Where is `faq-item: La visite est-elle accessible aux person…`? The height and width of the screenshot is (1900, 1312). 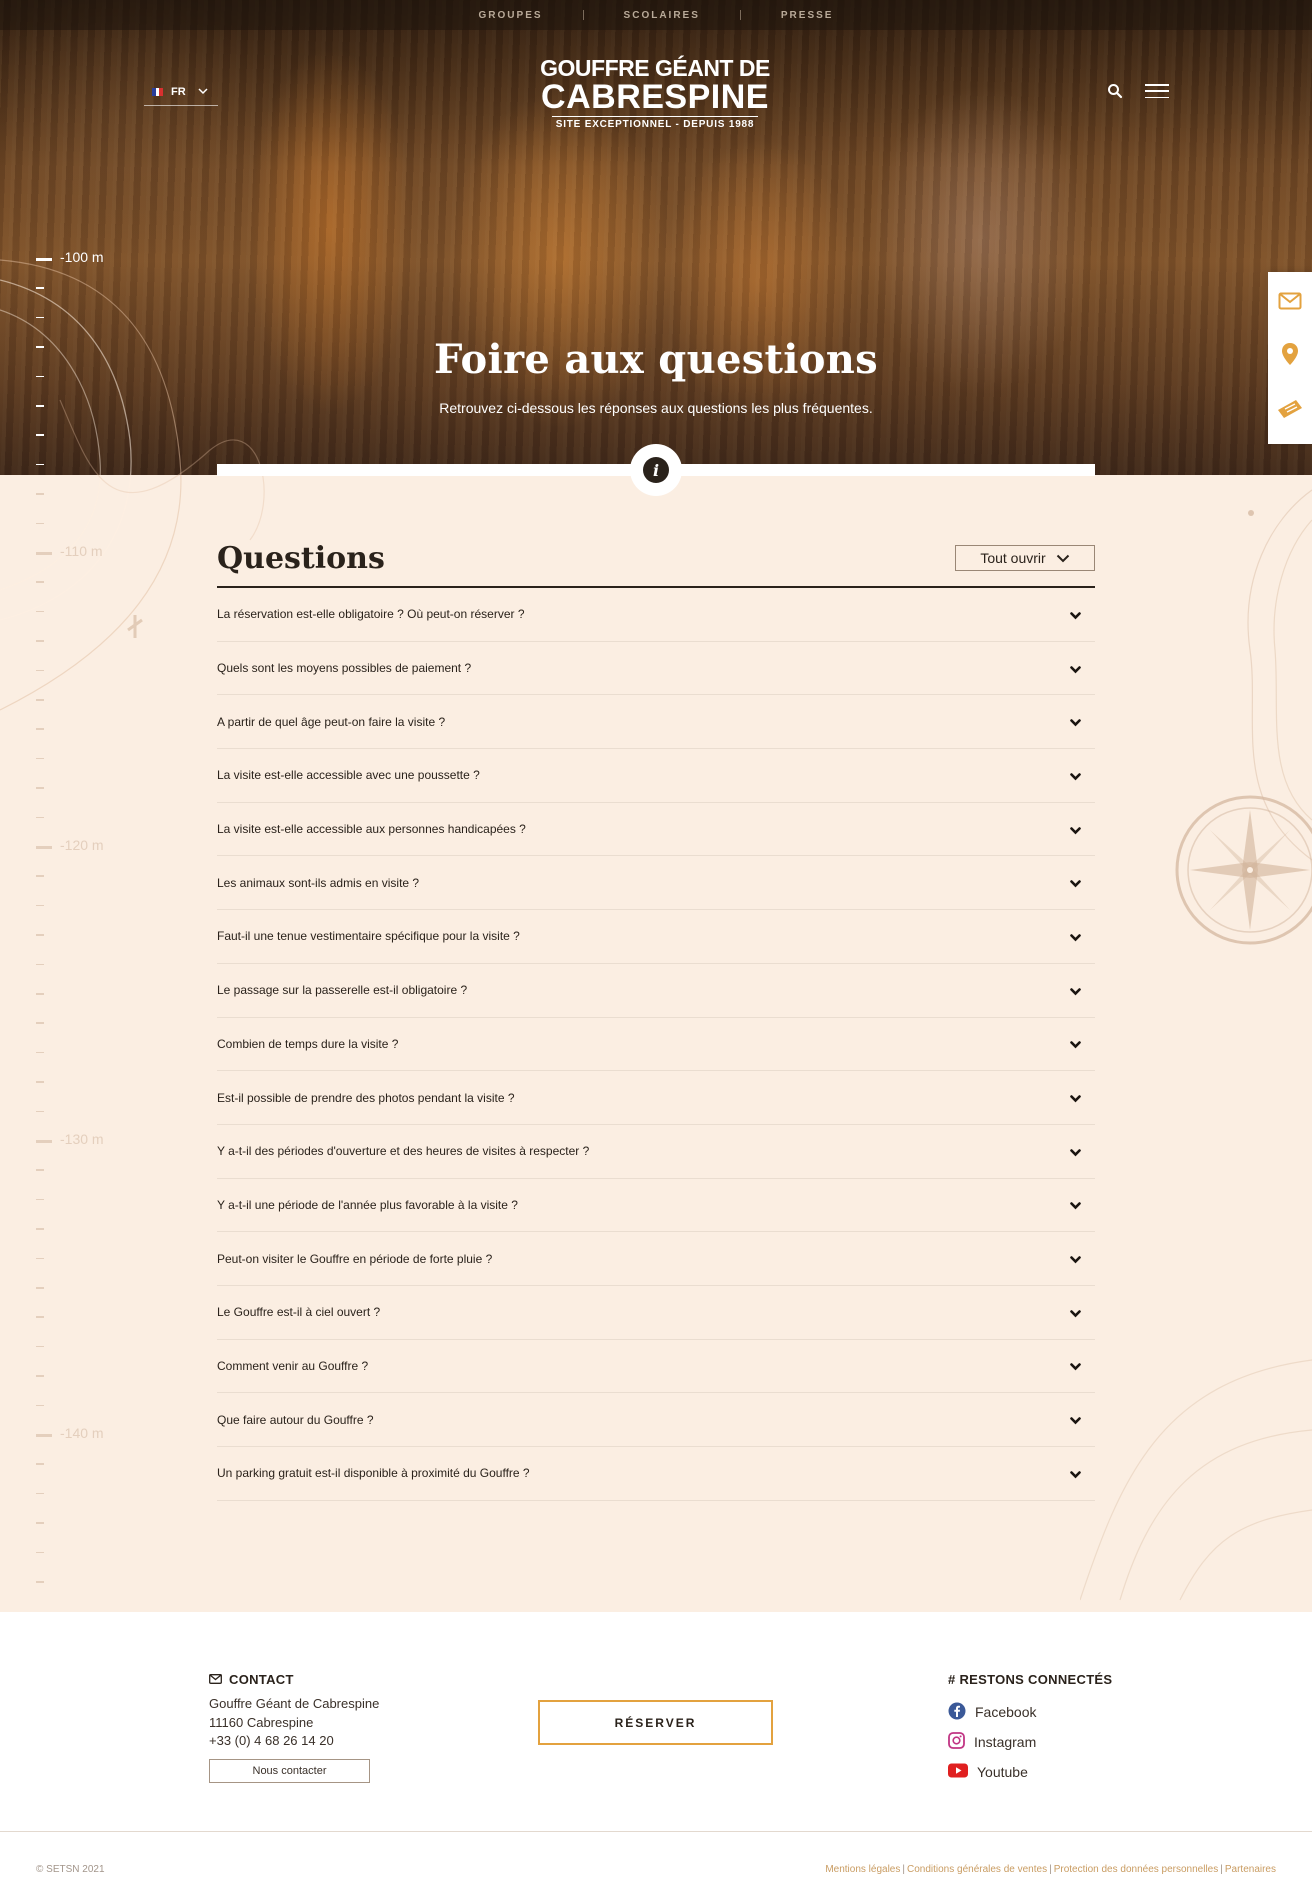 faq-item: La visite est-elle accessible aux person… is located at coordinates (656, 830).